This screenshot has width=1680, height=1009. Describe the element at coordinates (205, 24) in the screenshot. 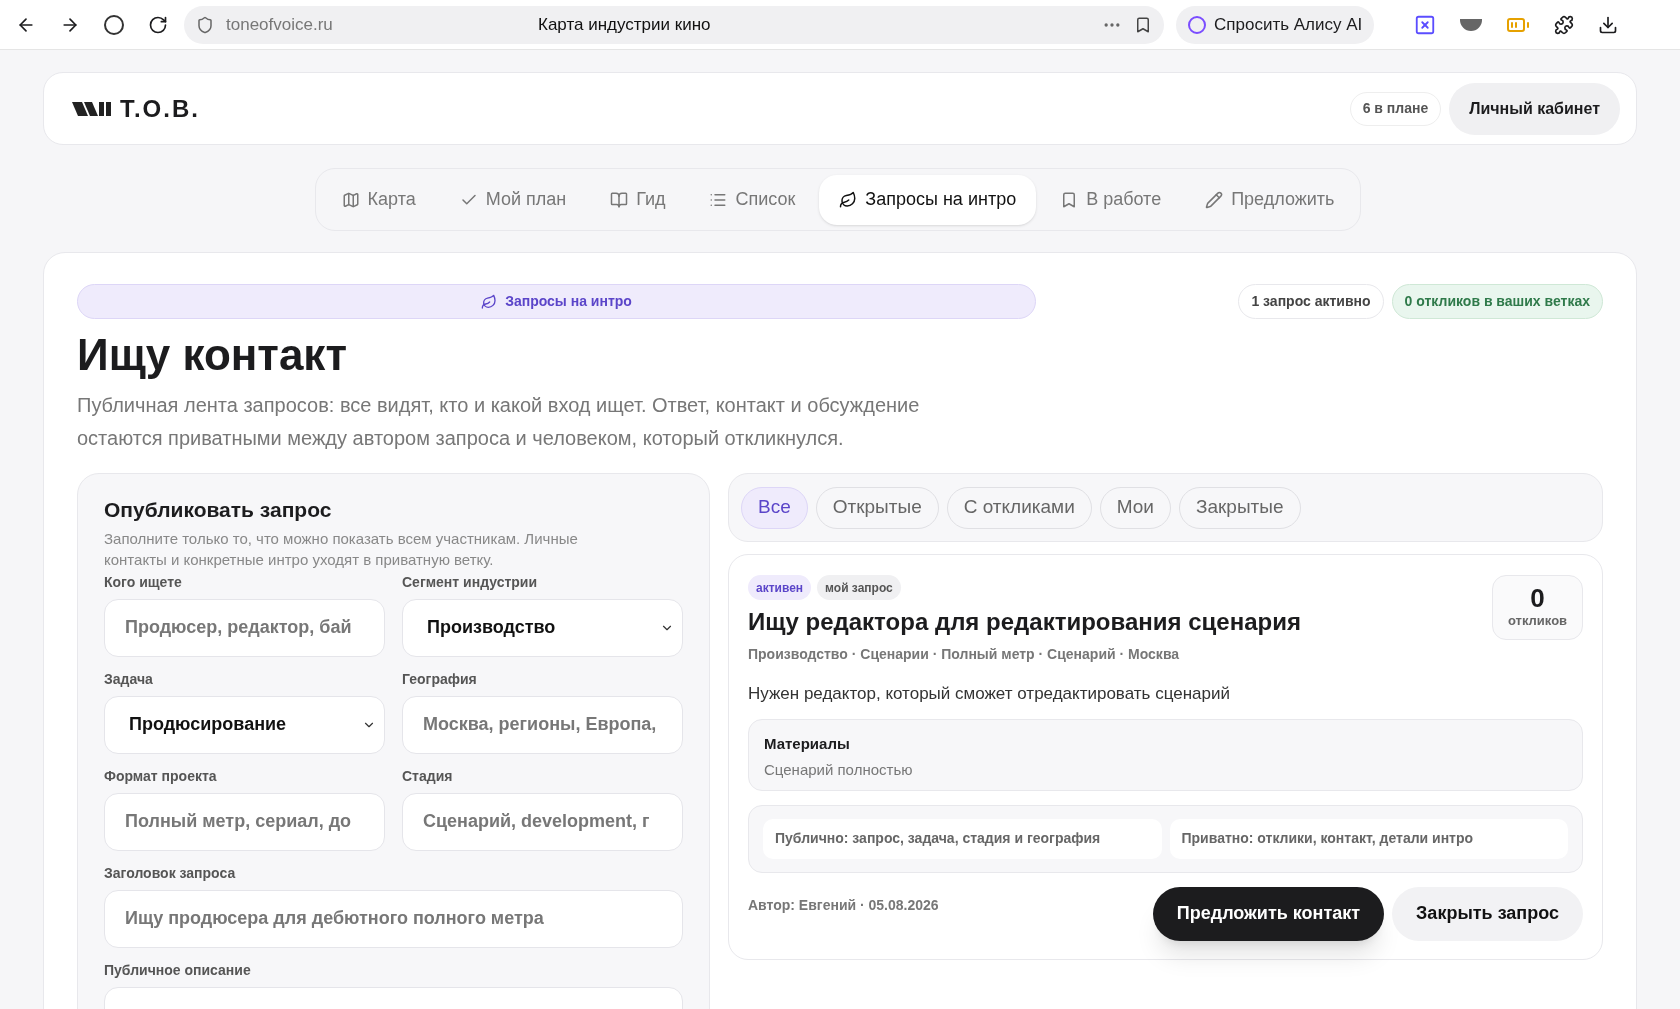

I see `shield-icon` at that location.